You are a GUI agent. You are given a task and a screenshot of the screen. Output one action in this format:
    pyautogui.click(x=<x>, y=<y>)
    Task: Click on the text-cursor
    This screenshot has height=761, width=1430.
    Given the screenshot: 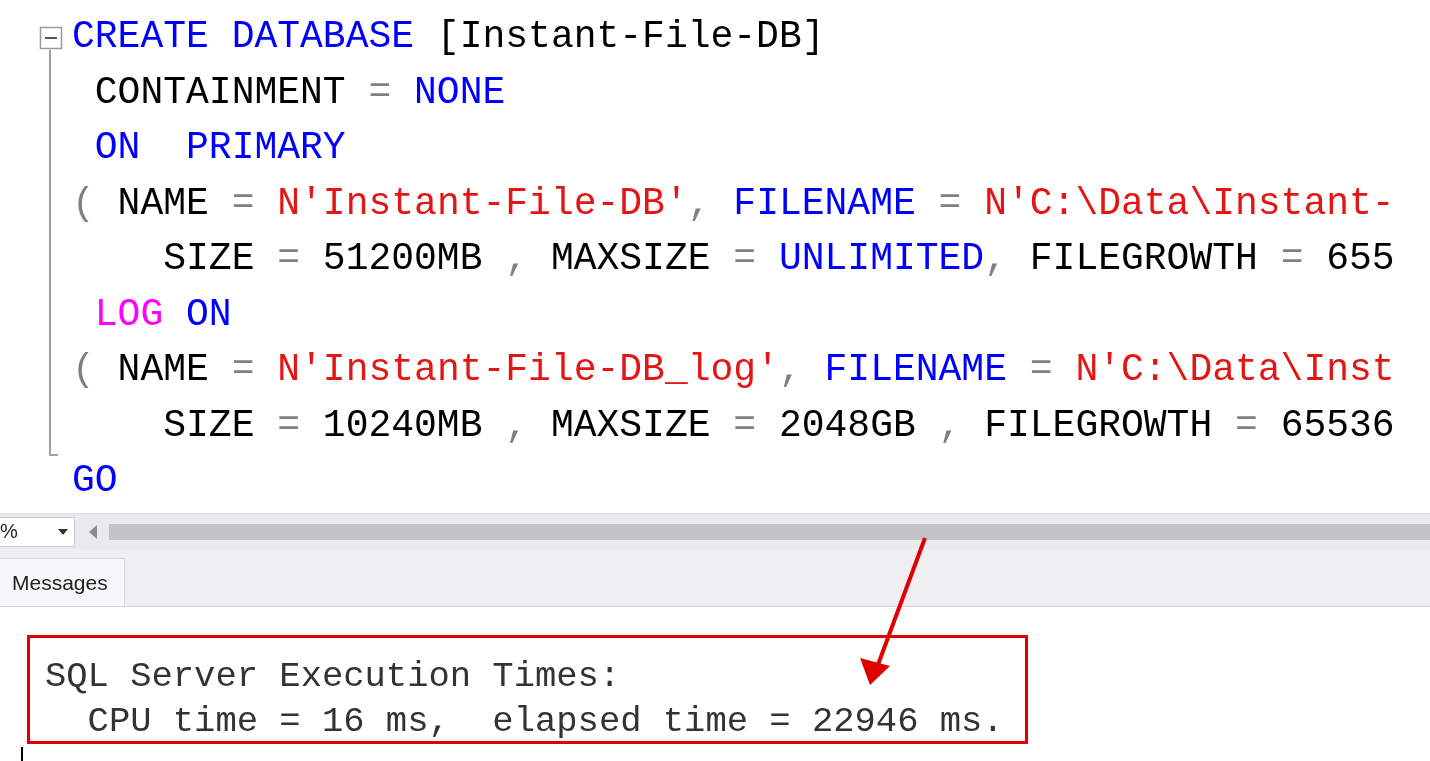 What is the action you would take?
    pyautogui.click(x=22, y=754)
    